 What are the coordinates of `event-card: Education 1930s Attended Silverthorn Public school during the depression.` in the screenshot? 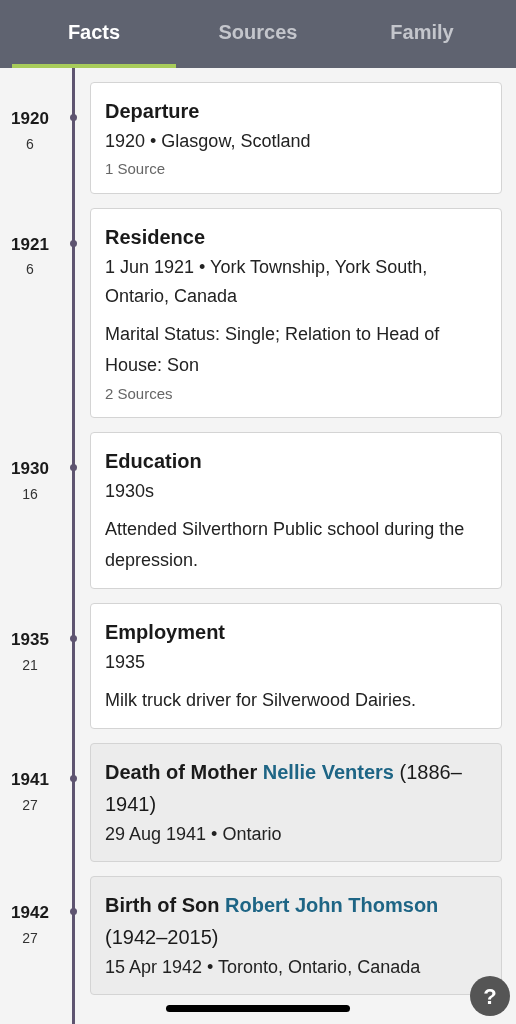 It's located at (296, 510).